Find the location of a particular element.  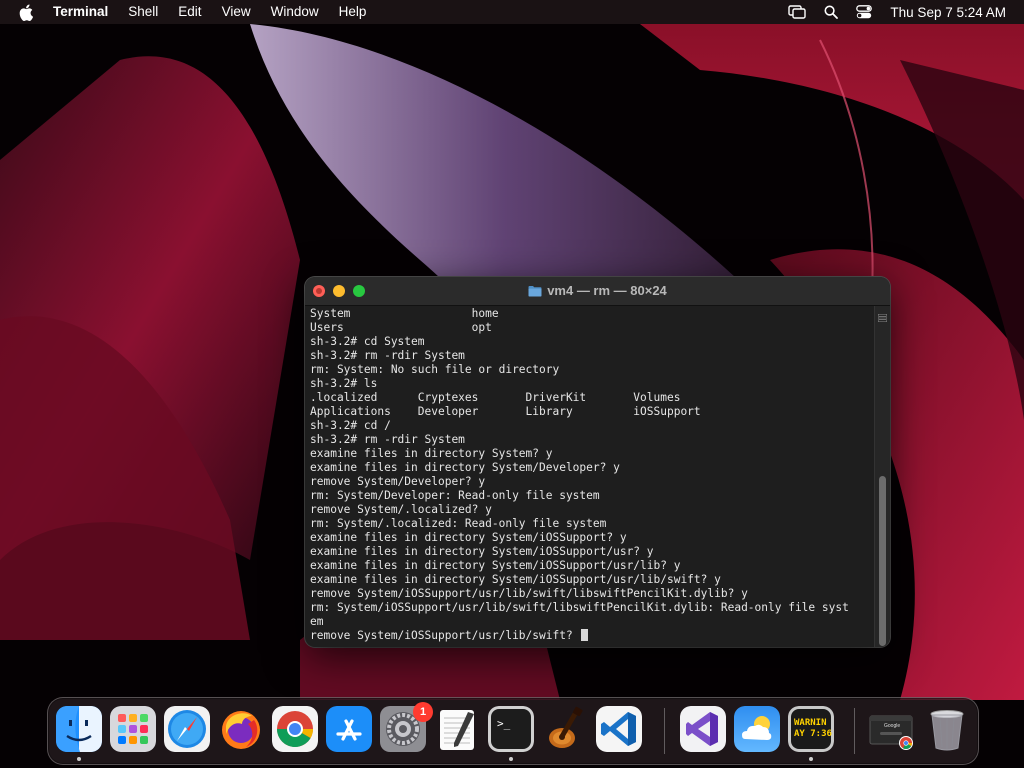

dock-visual-studio-icon is located at coordinates (703, 729).